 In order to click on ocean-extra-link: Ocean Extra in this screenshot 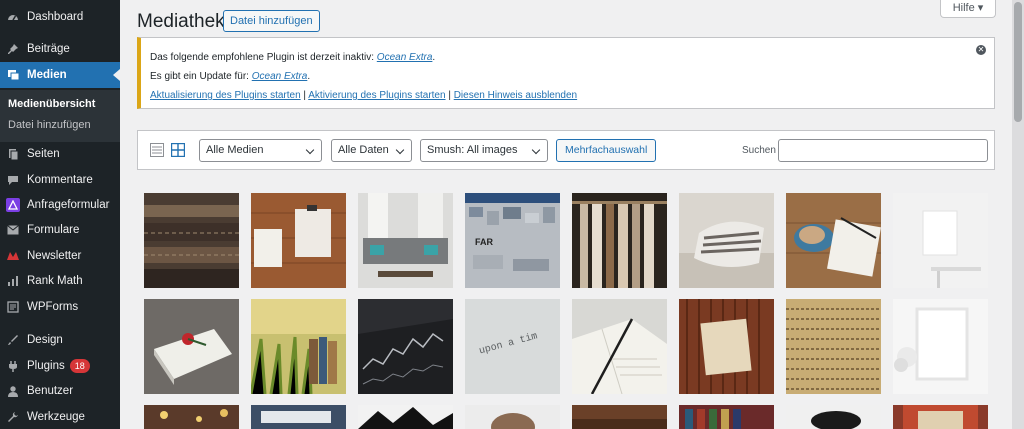, I will do `click(405, 57)`.